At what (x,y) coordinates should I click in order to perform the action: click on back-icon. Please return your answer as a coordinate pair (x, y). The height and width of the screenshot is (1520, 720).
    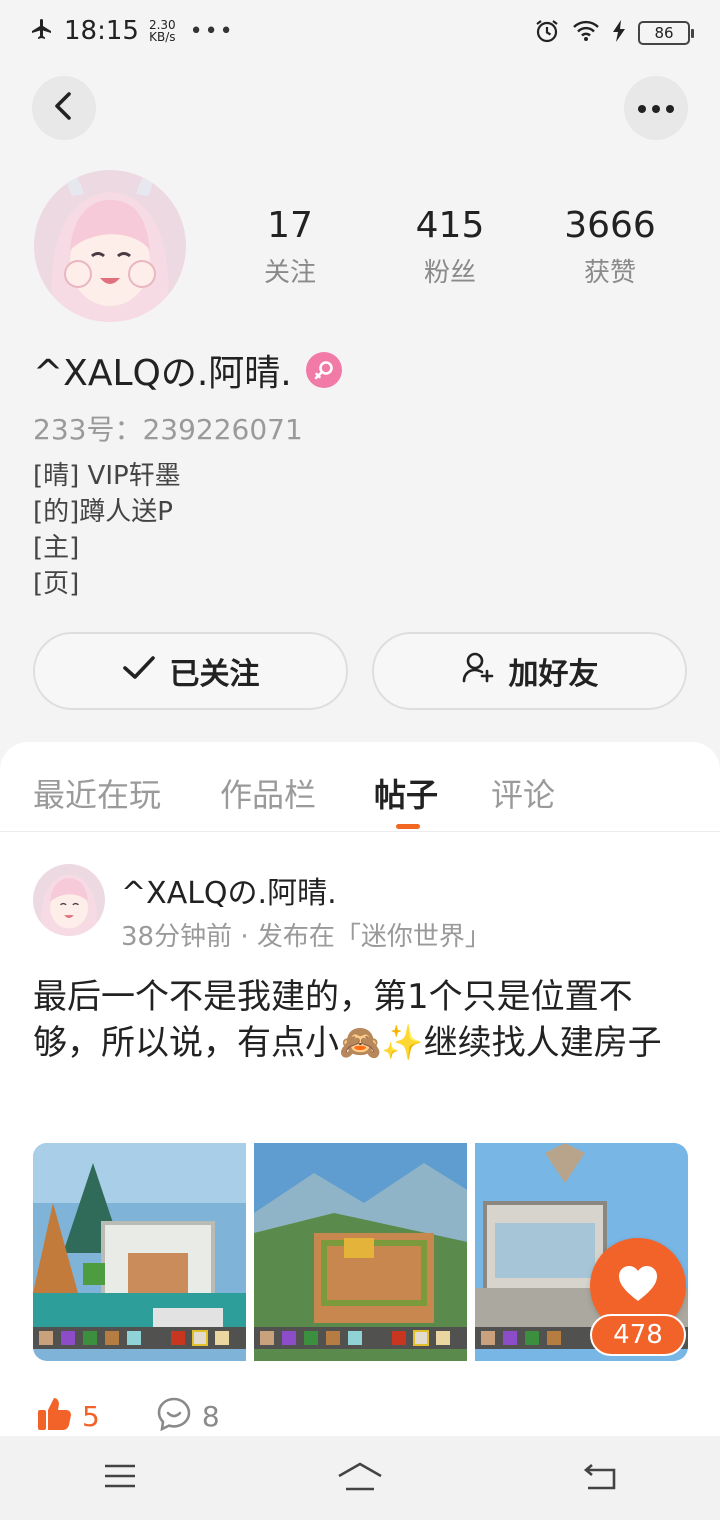
    Looking at the image, I should click on (64, 108).